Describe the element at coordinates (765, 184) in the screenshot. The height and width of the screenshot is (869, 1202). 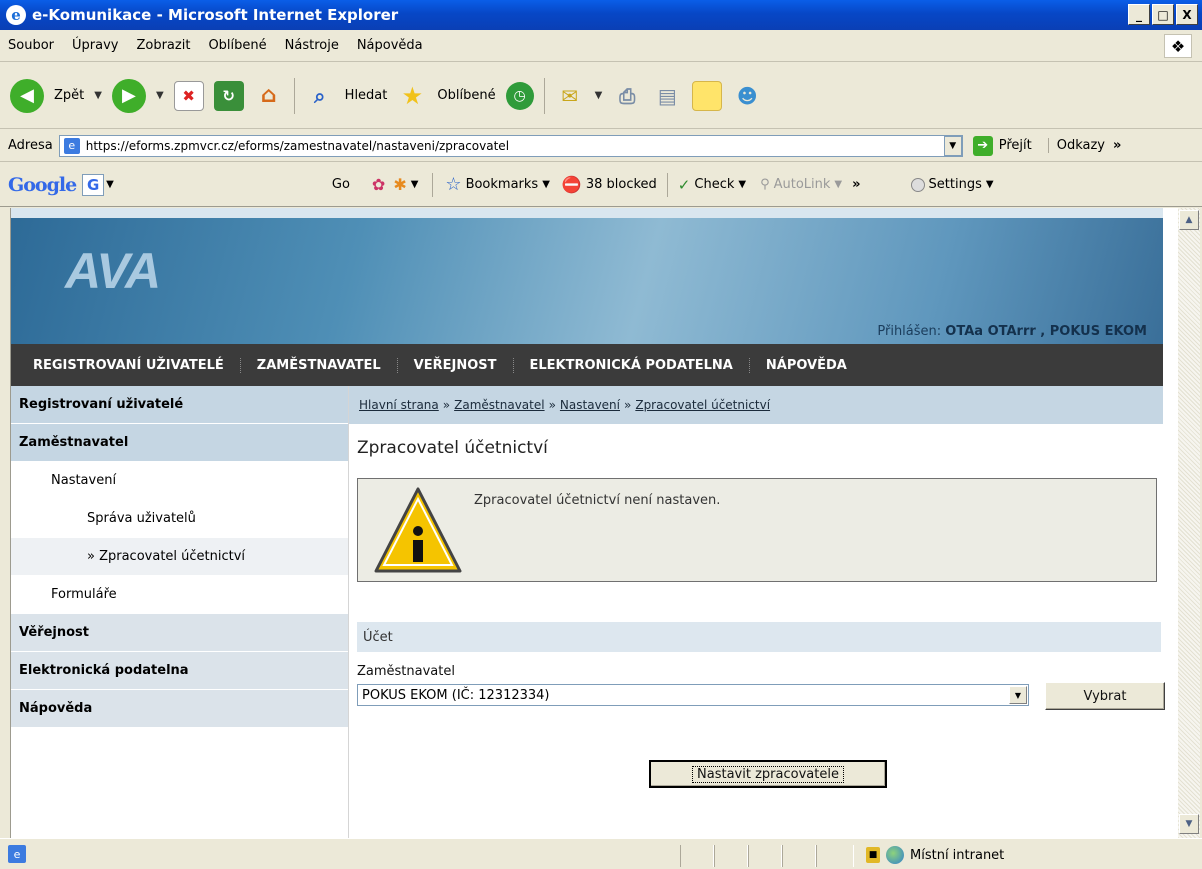
I see `autolink-icon: ⚲` at that location.